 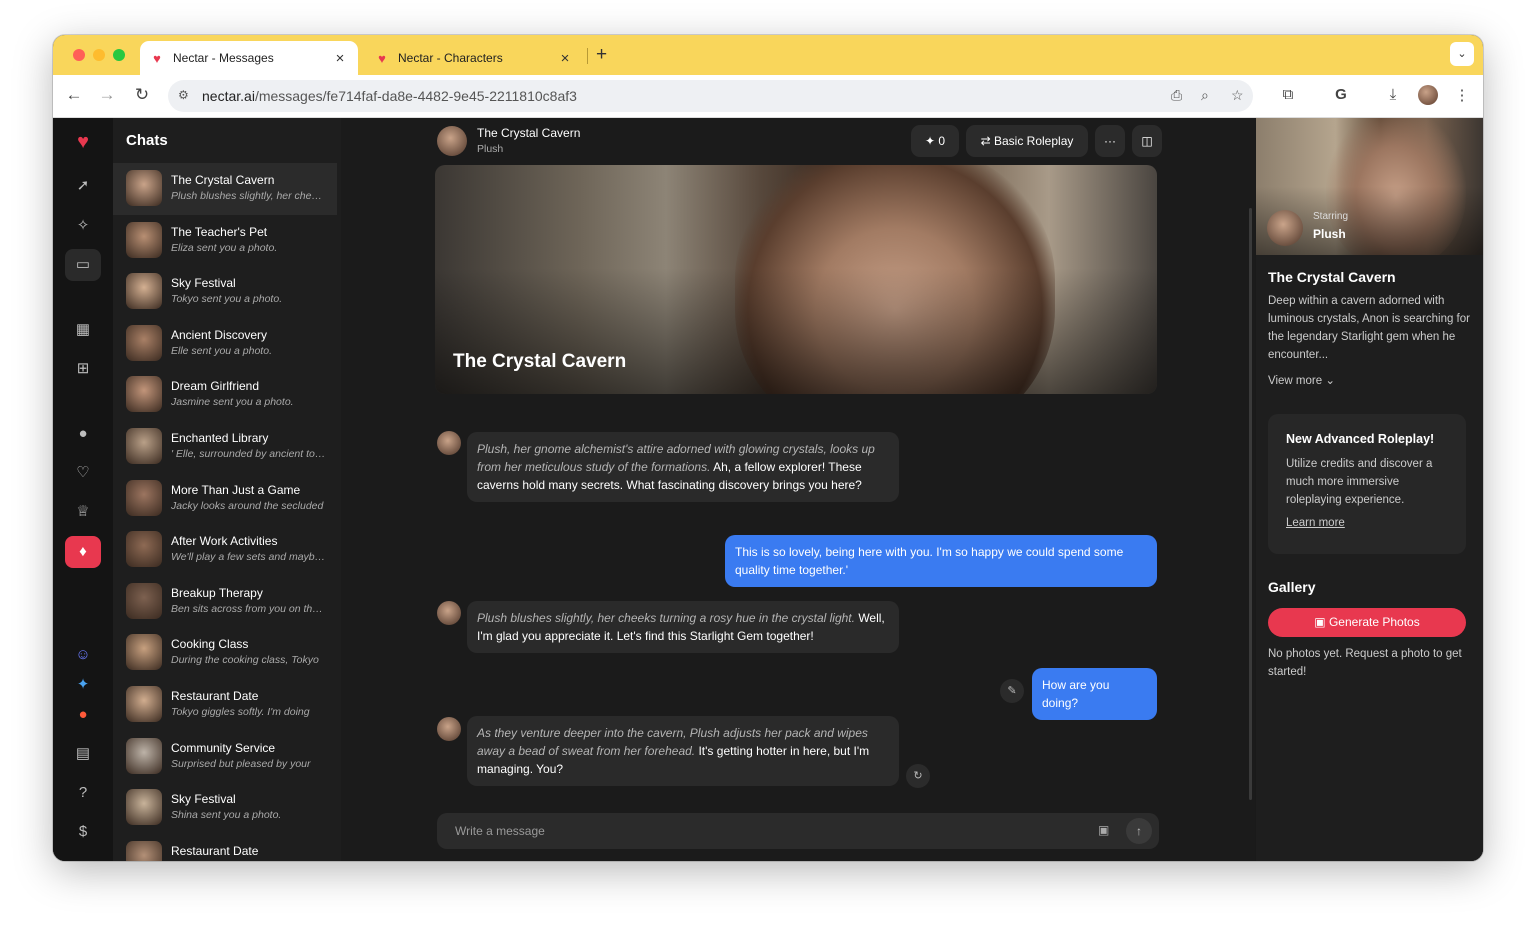 What do you see at coordinates (1250, 504) in the screenshot?
I see `conversation-scrollbar` at bounding box center [1250, 504].